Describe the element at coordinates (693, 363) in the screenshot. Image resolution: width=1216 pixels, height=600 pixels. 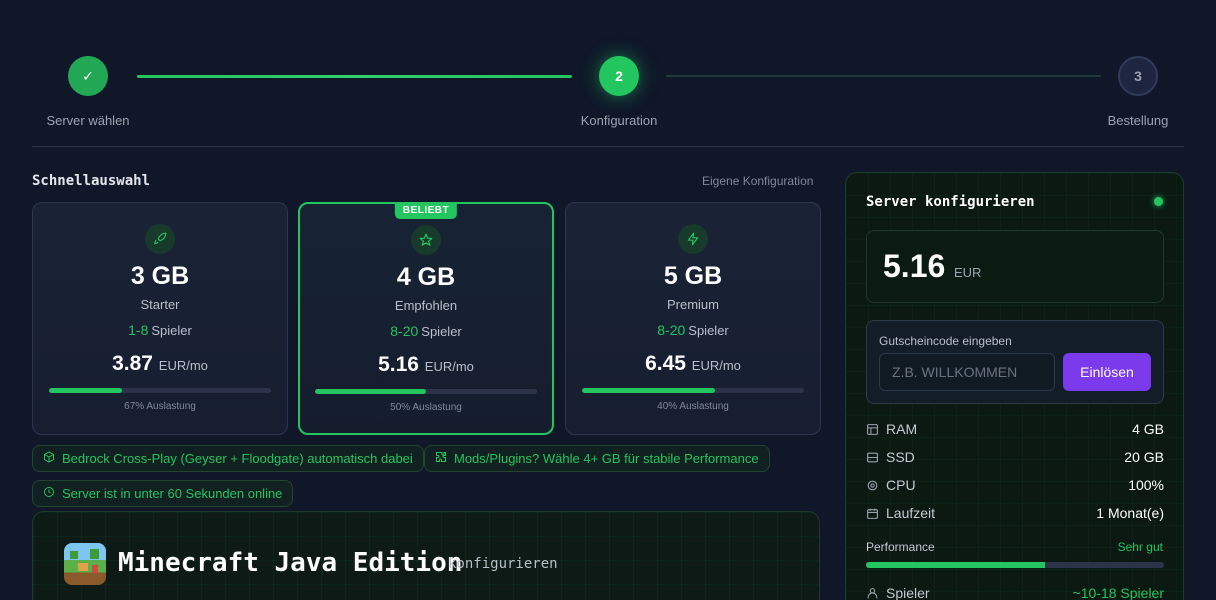
I see `plan-price: 6.45 EUR/mo` at that location.